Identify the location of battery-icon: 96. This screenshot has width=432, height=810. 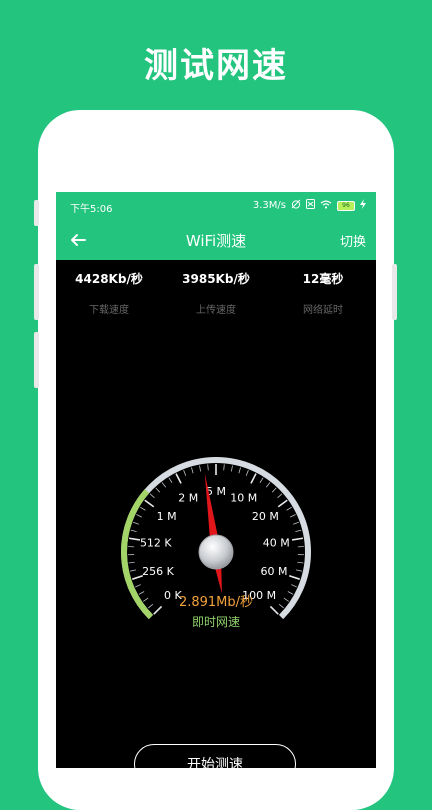
(346, 206).